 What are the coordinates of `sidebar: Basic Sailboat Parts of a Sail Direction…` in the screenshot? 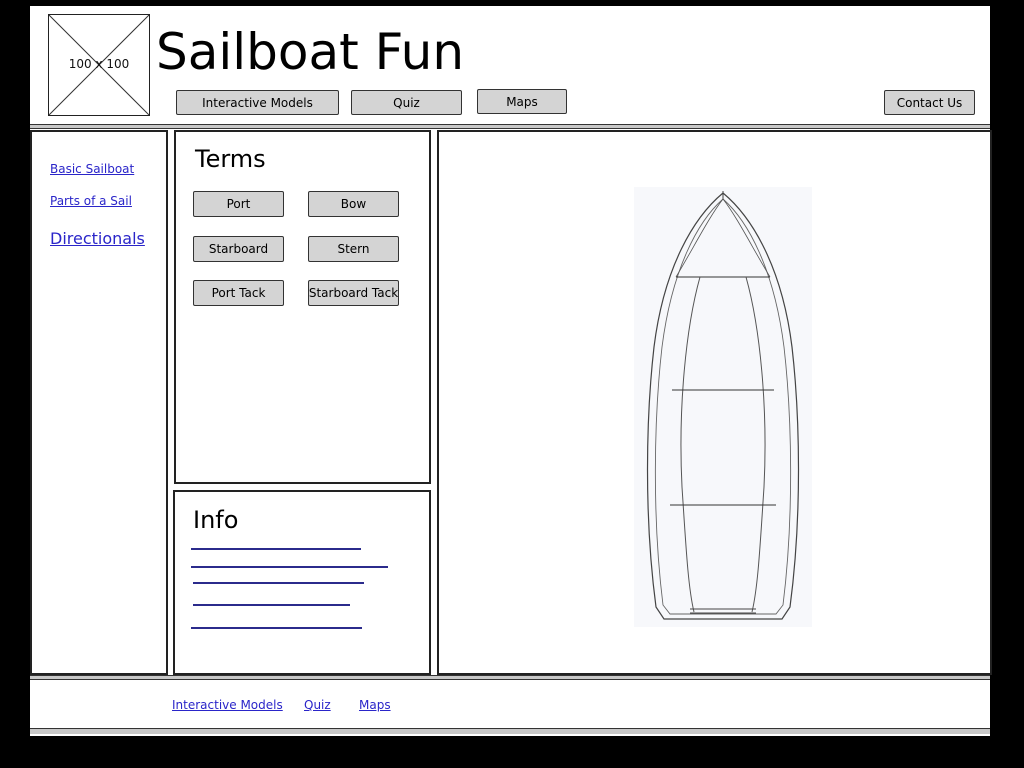 It's located at (99, 402).